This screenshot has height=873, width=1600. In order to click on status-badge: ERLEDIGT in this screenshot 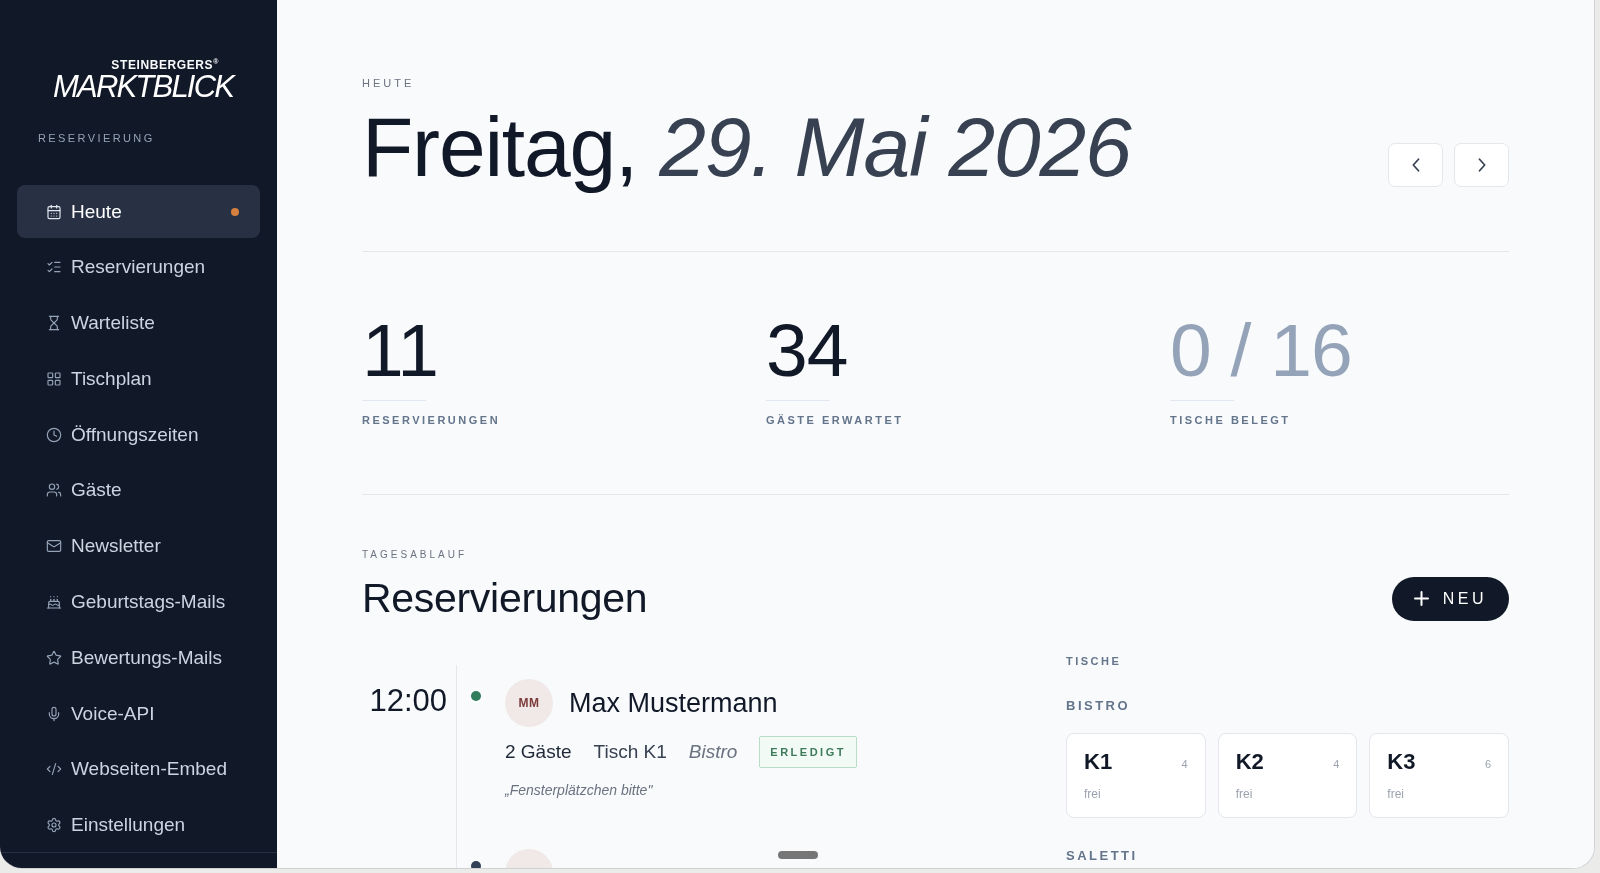, I will do `click(808, 752)`.